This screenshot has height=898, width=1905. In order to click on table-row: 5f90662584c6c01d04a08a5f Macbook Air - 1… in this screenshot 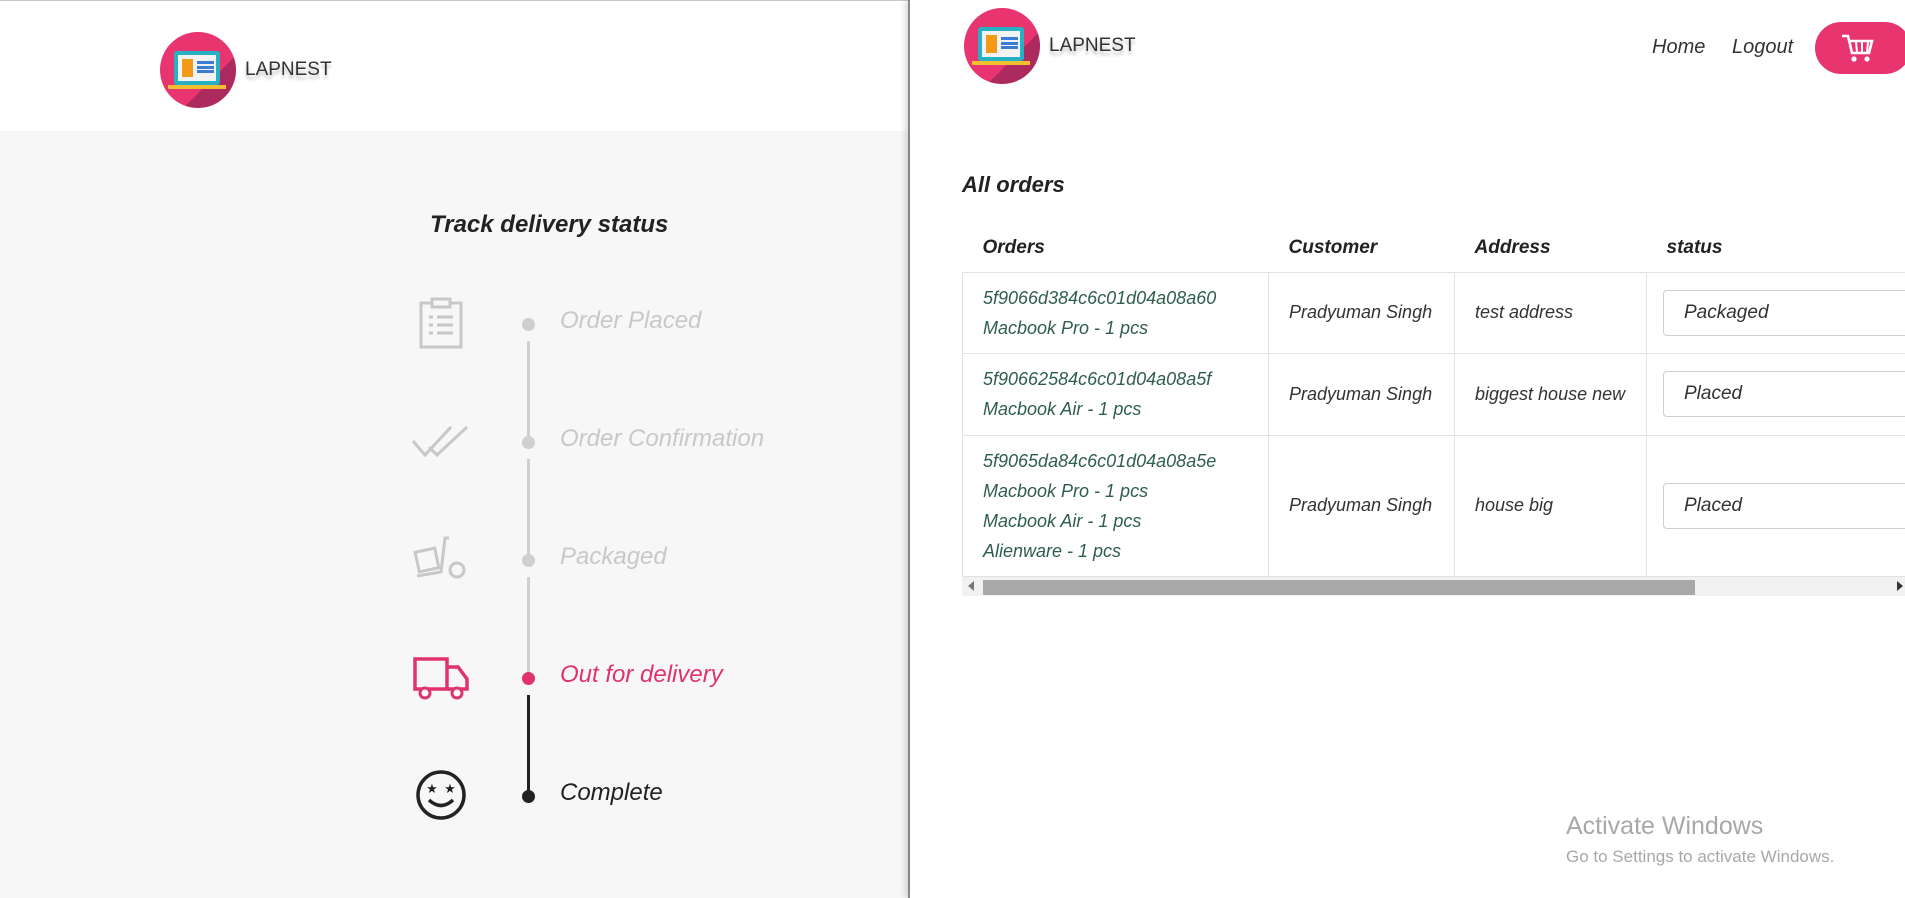, I will do `click(1433, 393)`.